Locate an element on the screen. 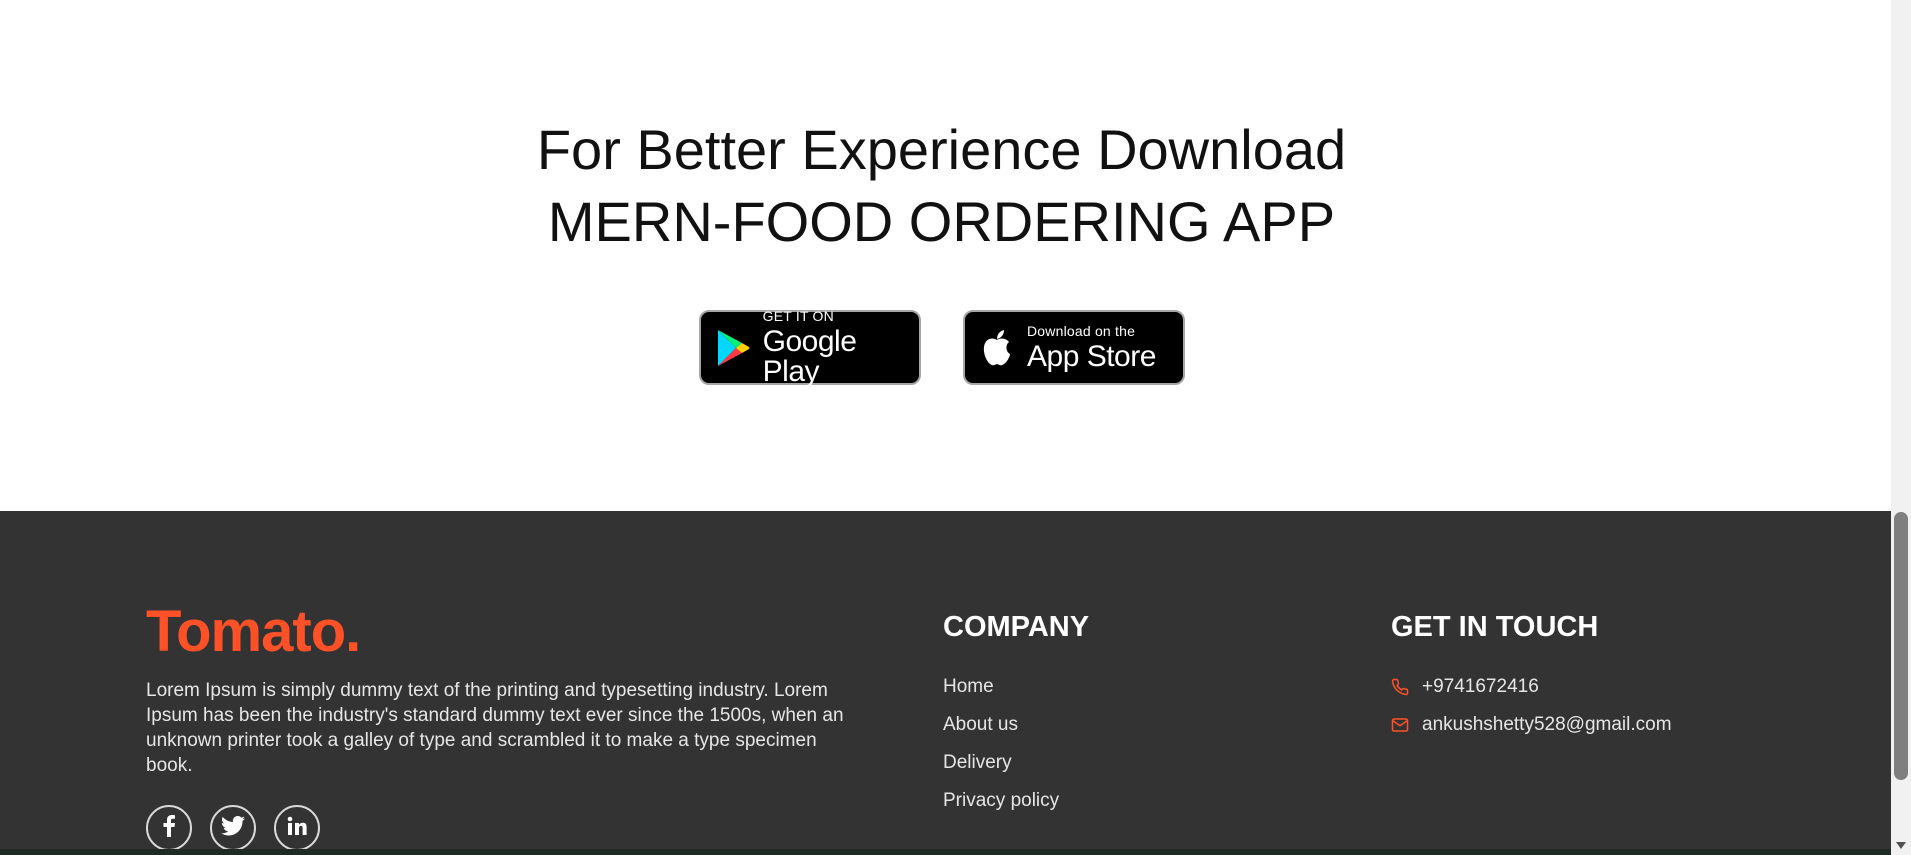  social-links is located at coordinates (233, 828).